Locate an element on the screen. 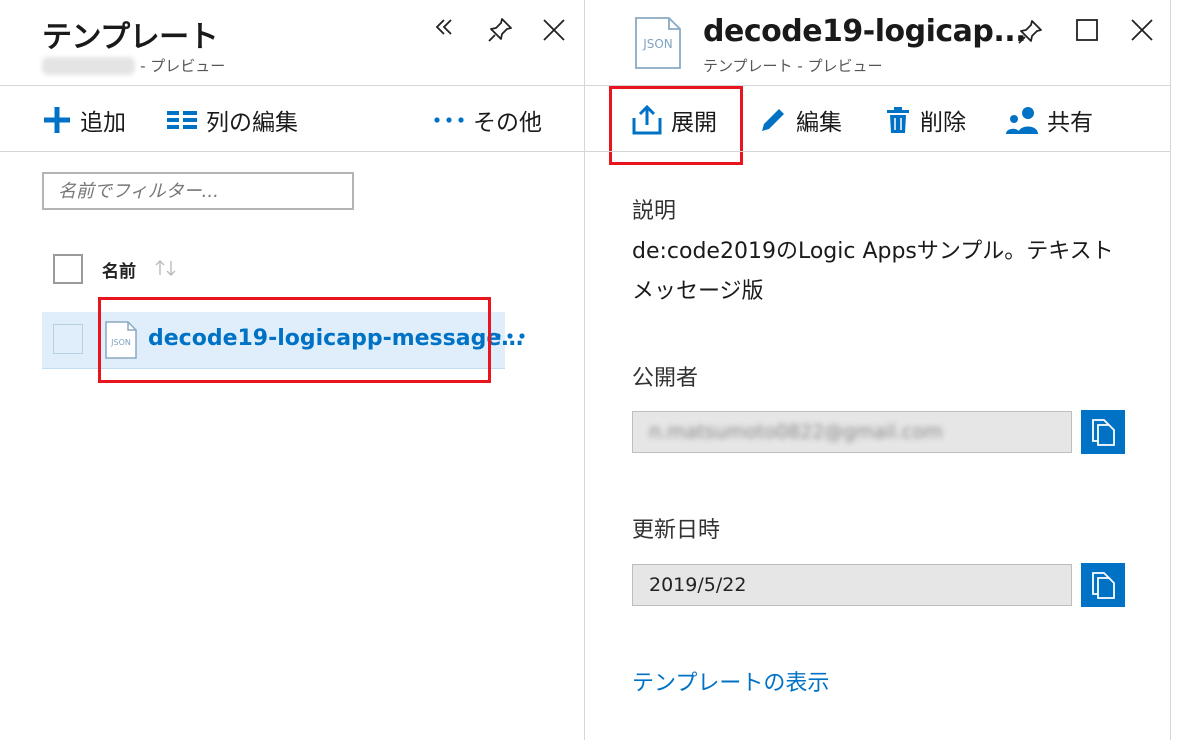  select-all-checkbox is located at coordinates (68, 269).